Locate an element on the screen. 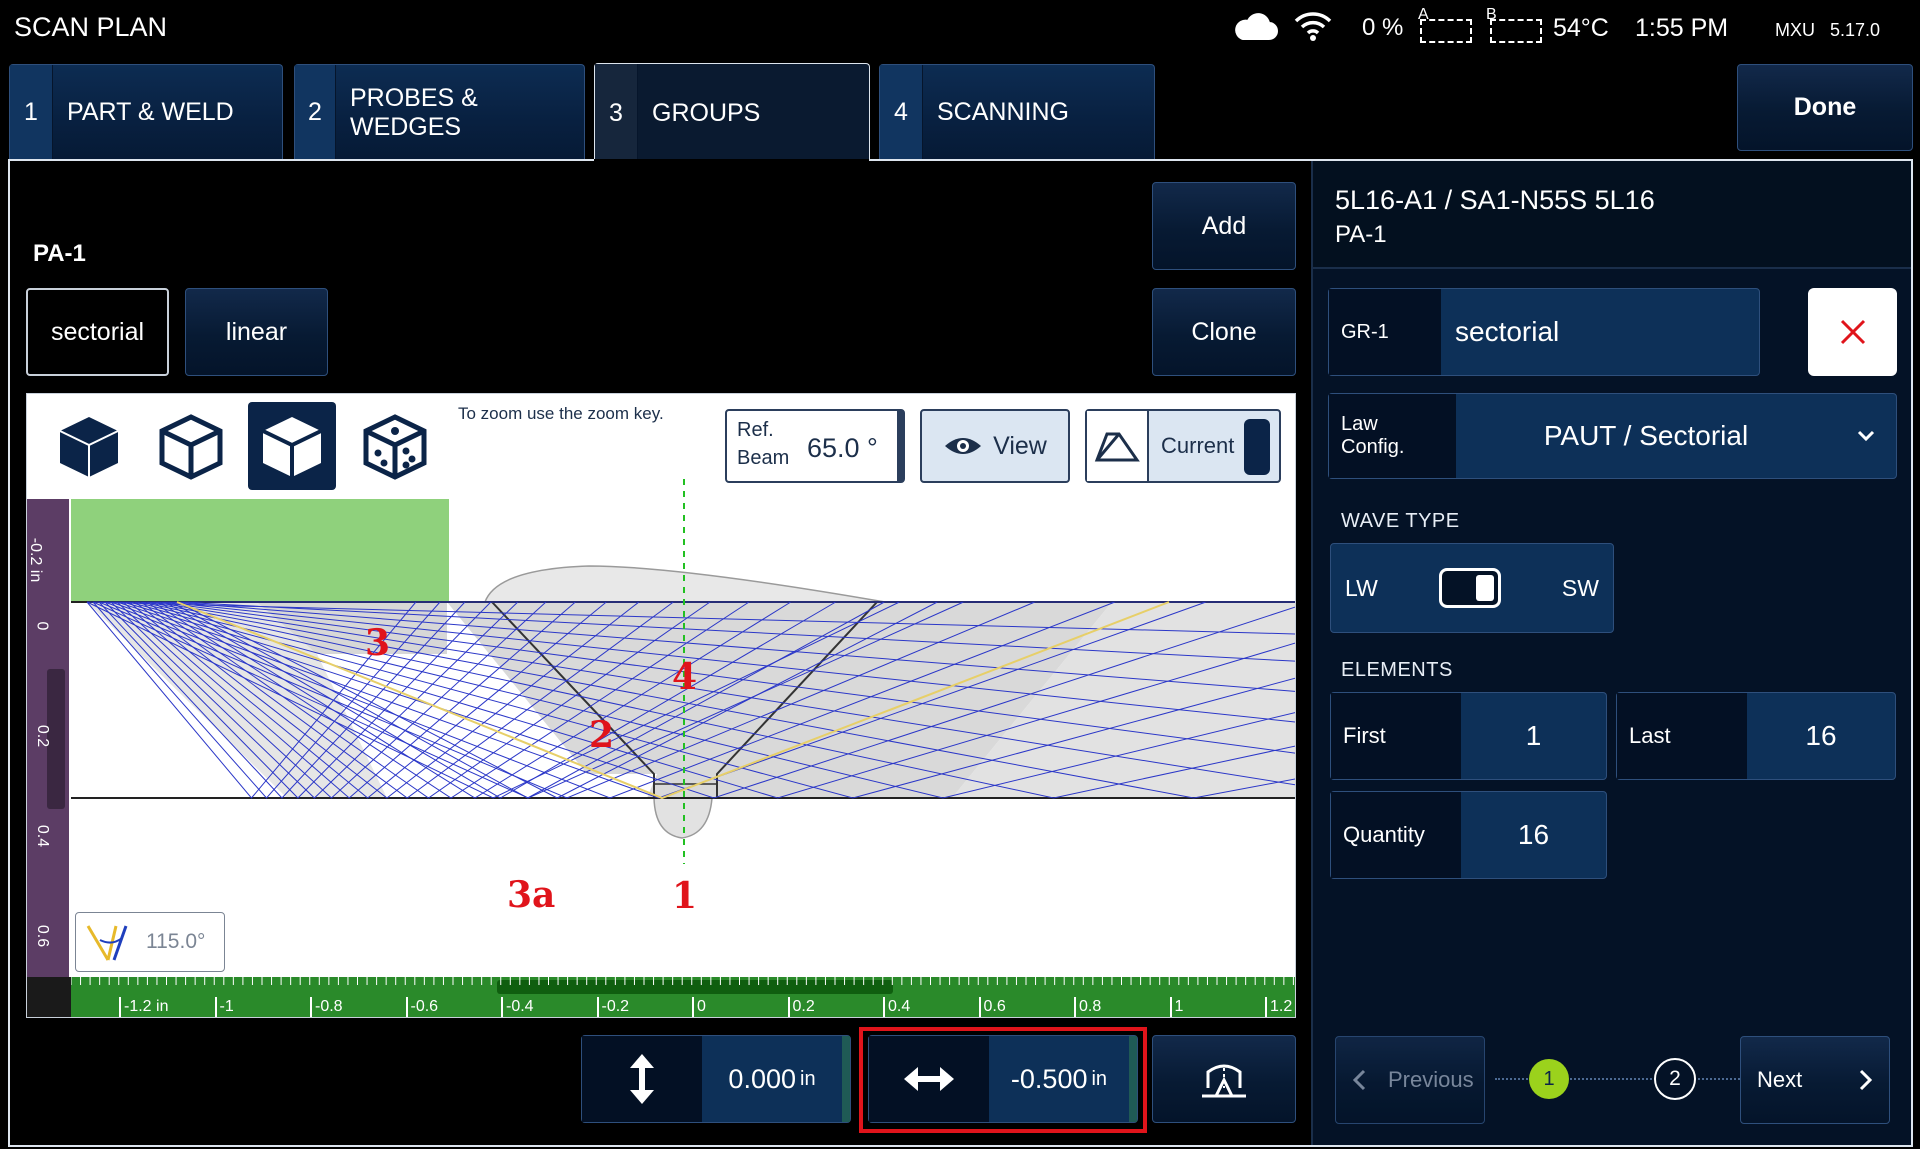  tab-part-weld: 1 PART & WELD is located at coordinates (146, 112).